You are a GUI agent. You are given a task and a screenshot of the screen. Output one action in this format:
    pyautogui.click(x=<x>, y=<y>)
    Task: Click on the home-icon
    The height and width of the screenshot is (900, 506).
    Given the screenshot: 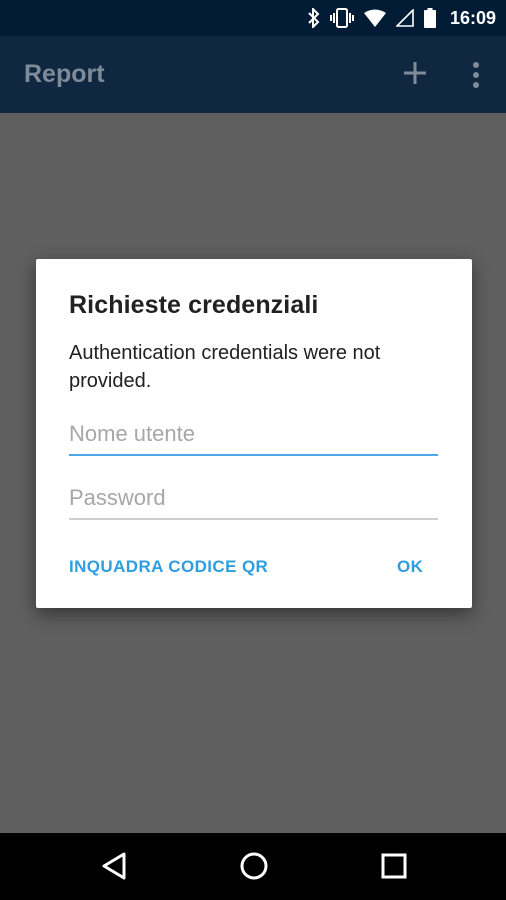 What is the action you would take?
    pyautogui.click(x=254, y=866)
    